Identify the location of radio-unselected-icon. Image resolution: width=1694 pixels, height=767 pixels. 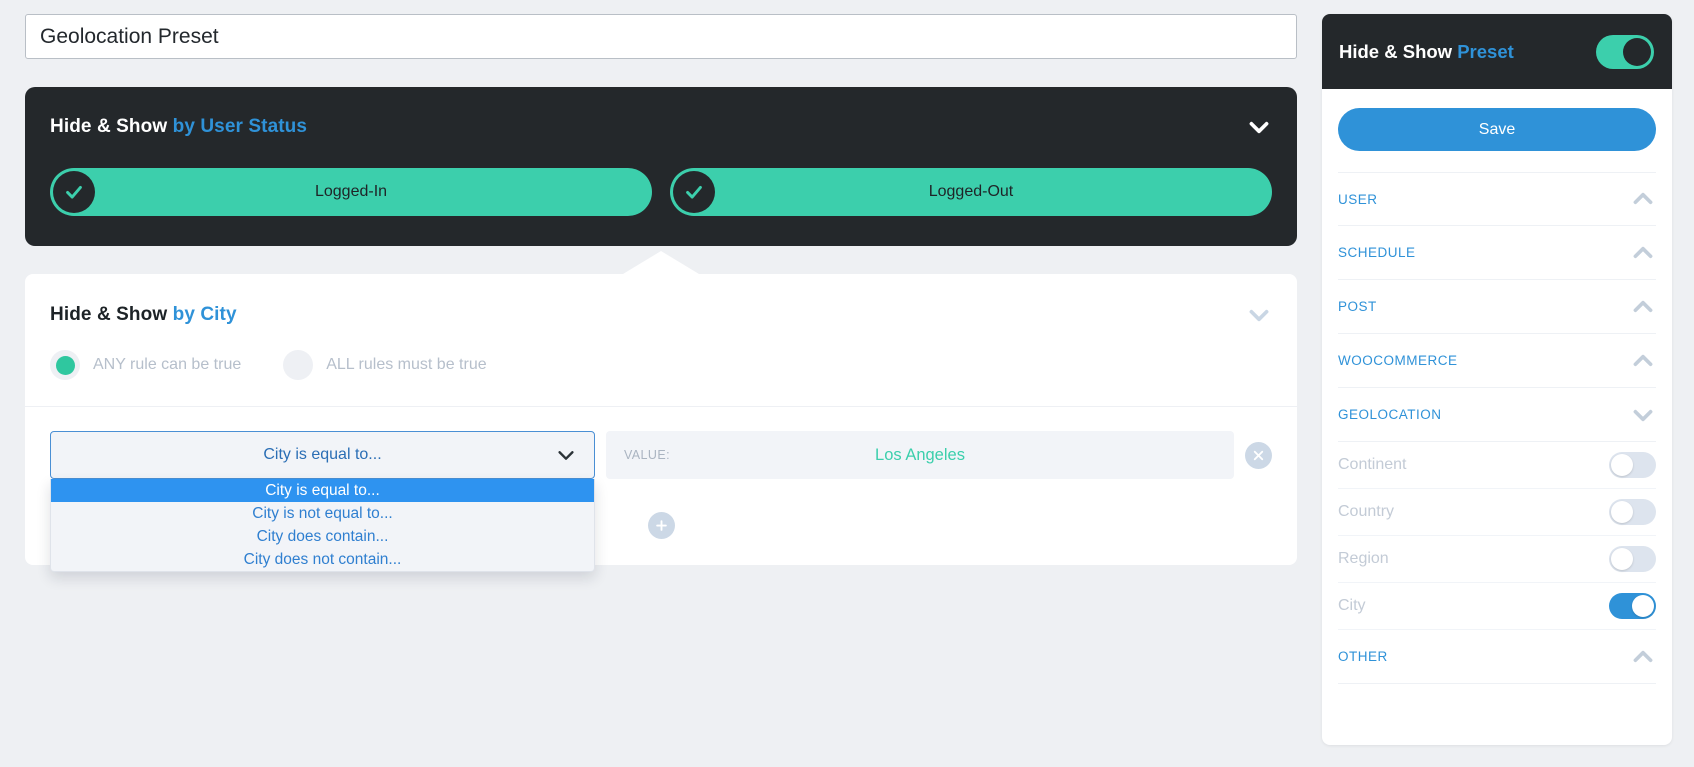
(298, 365).